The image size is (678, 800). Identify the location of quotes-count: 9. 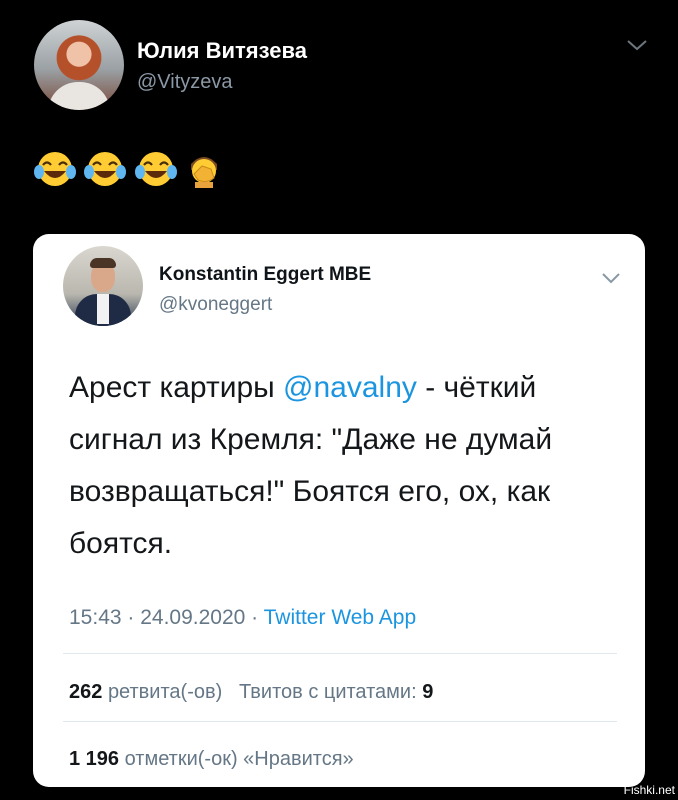
(428, 692).